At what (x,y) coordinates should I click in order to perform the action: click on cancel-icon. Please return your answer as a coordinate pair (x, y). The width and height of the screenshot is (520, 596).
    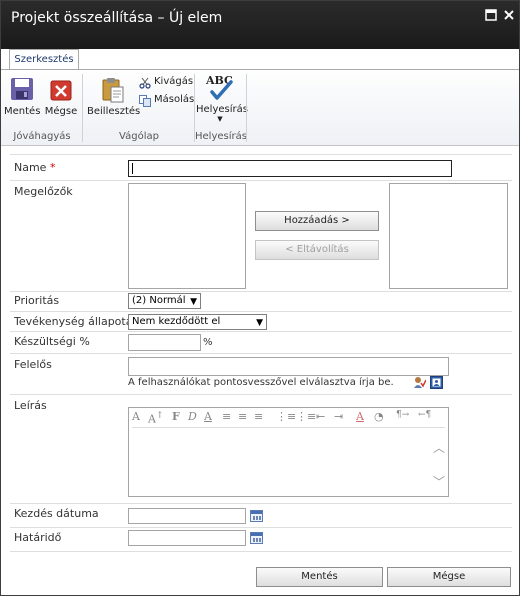
    Looking at the image, I should click on (61, 90).